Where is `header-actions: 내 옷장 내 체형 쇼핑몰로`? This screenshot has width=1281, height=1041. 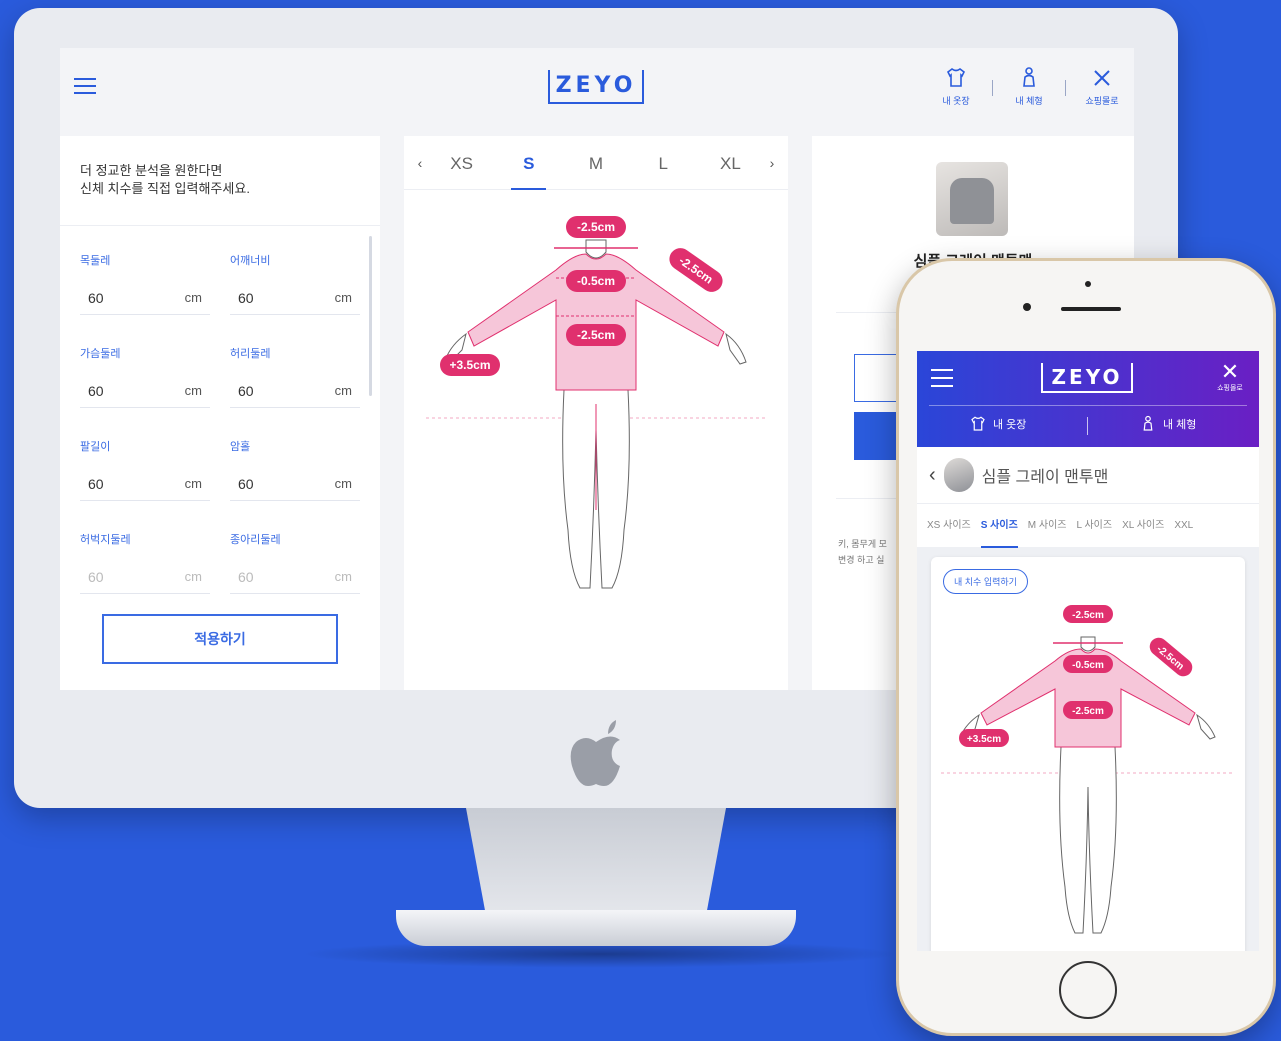 header-actions: 내 옷장 내 체형 쇼핑몰로 is located at coordinates (1029, 86).